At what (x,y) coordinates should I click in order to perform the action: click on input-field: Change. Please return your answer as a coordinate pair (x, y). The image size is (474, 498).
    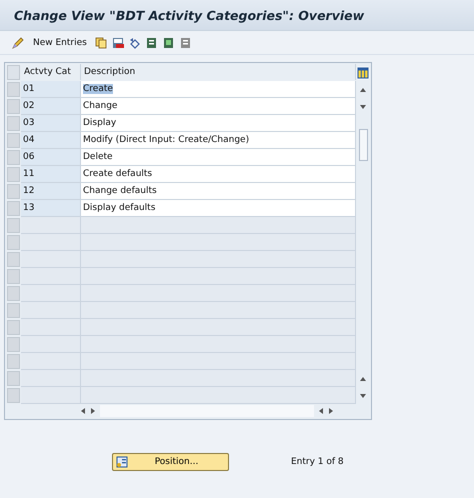
    Looking at the image, I should click on (218, 106).